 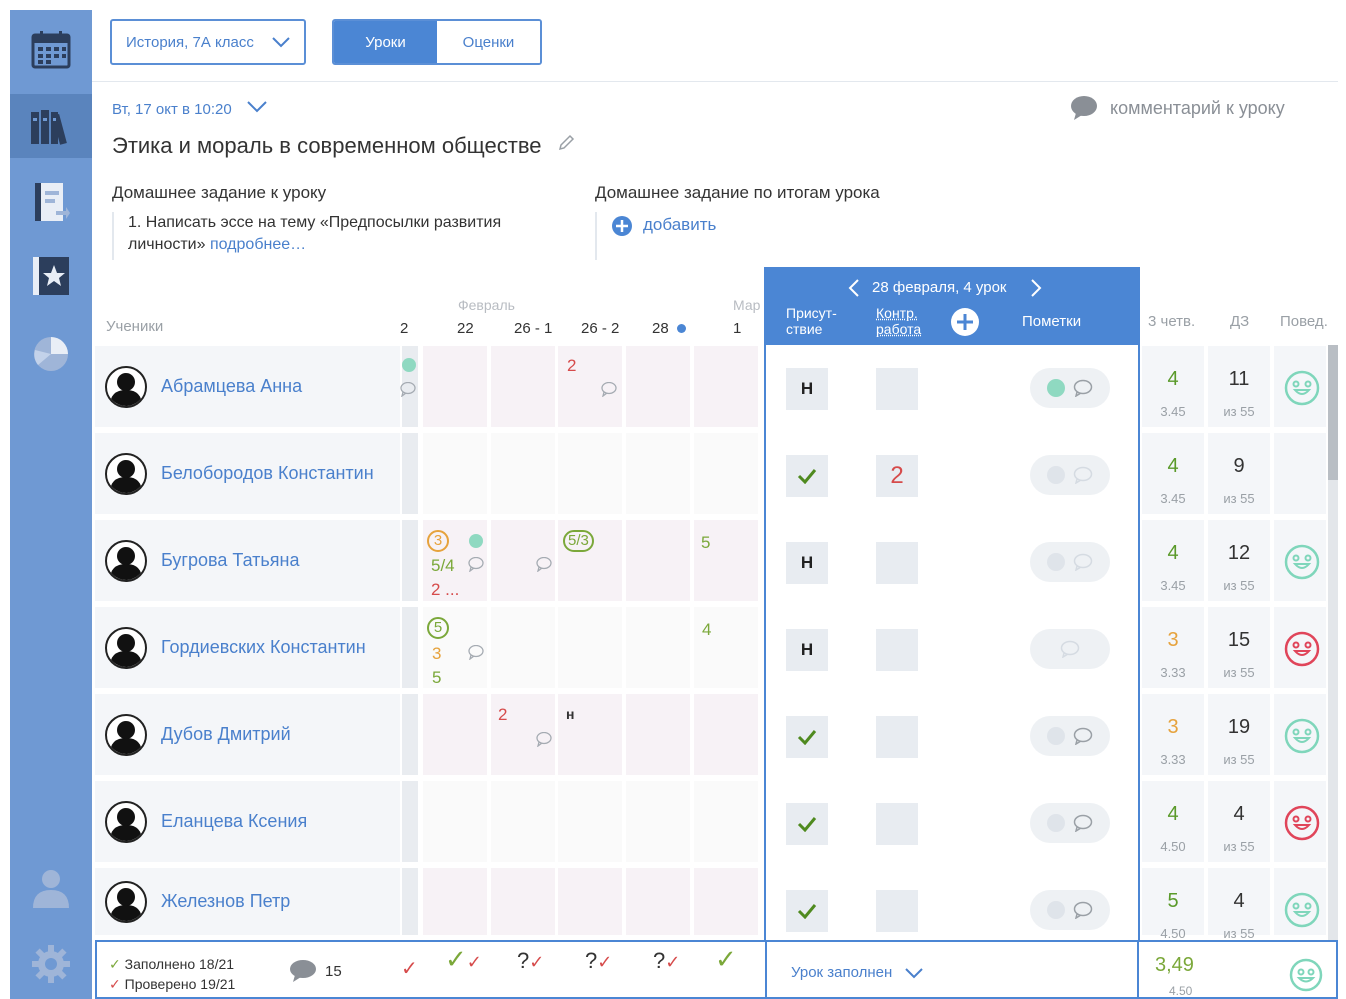 I want to click on absence-mark: н, so click(x=570, y=714).